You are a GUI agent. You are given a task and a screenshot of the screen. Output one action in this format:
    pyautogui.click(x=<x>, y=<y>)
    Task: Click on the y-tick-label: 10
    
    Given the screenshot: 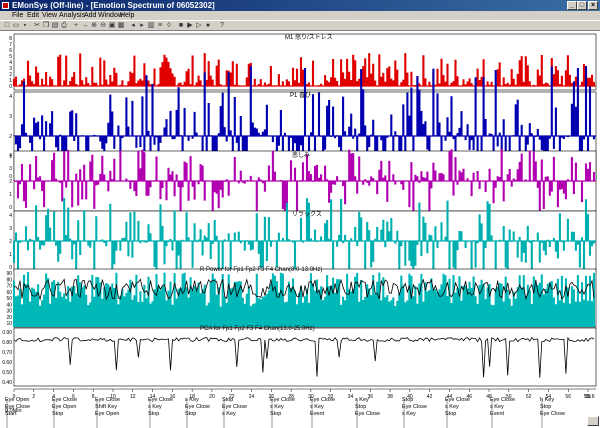 What is the action you would take?
    pyautogui.click(x=9, y=324)
    